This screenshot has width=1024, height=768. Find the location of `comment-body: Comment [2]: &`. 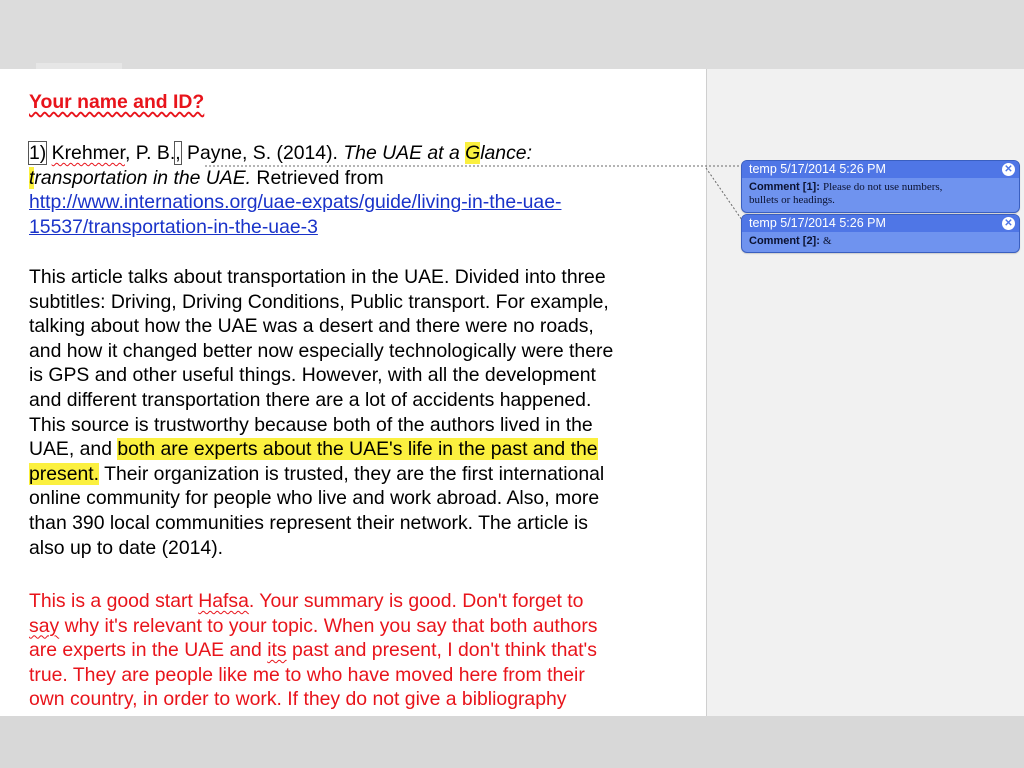

comment-body: Comment [2]: & is located at coordinates (880, 241).